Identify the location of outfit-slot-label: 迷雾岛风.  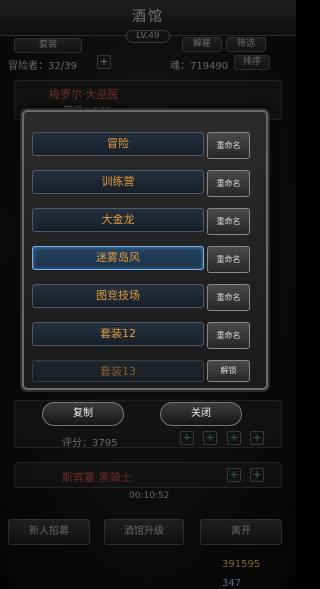
(118, 257).